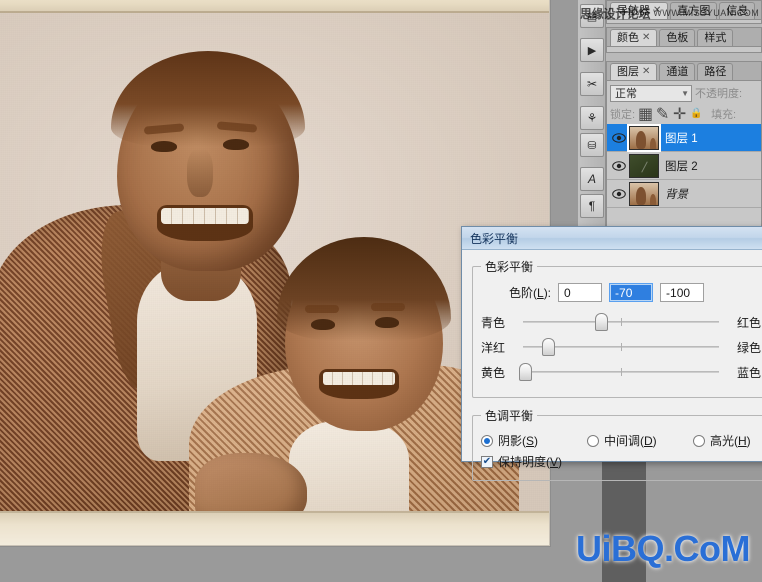  I want to click on character-icon: A, so click(592, 179).